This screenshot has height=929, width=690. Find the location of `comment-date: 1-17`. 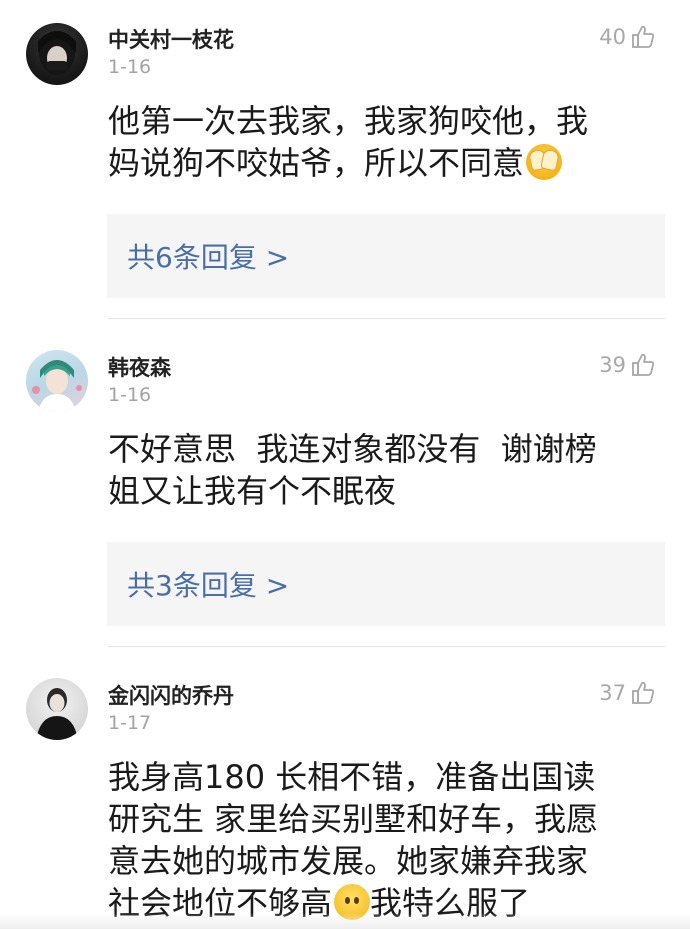

comment-date: 1-17 is located at coordinates (130, 723).